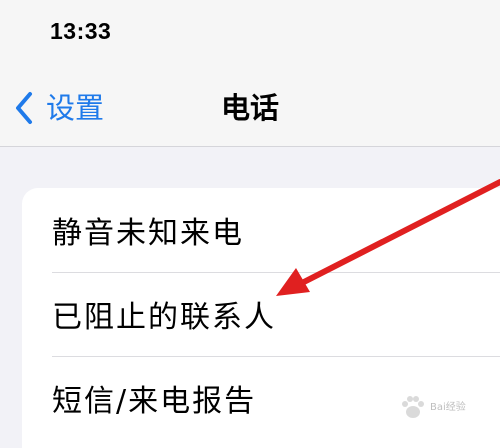  Describe the element at coordinates (164, 317) in the screenshot. I see `settings-item-label: 已阻止的联系人` at that location.